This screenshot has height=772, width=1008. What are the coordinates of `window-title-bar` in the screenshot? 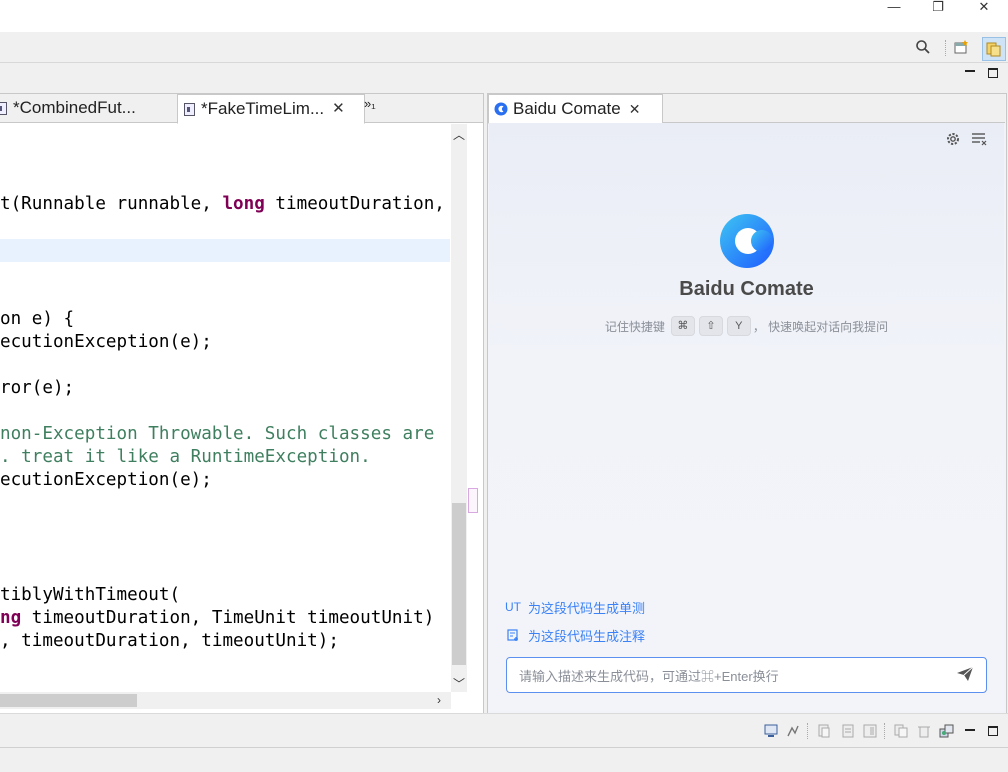 It's located at (504, 16).